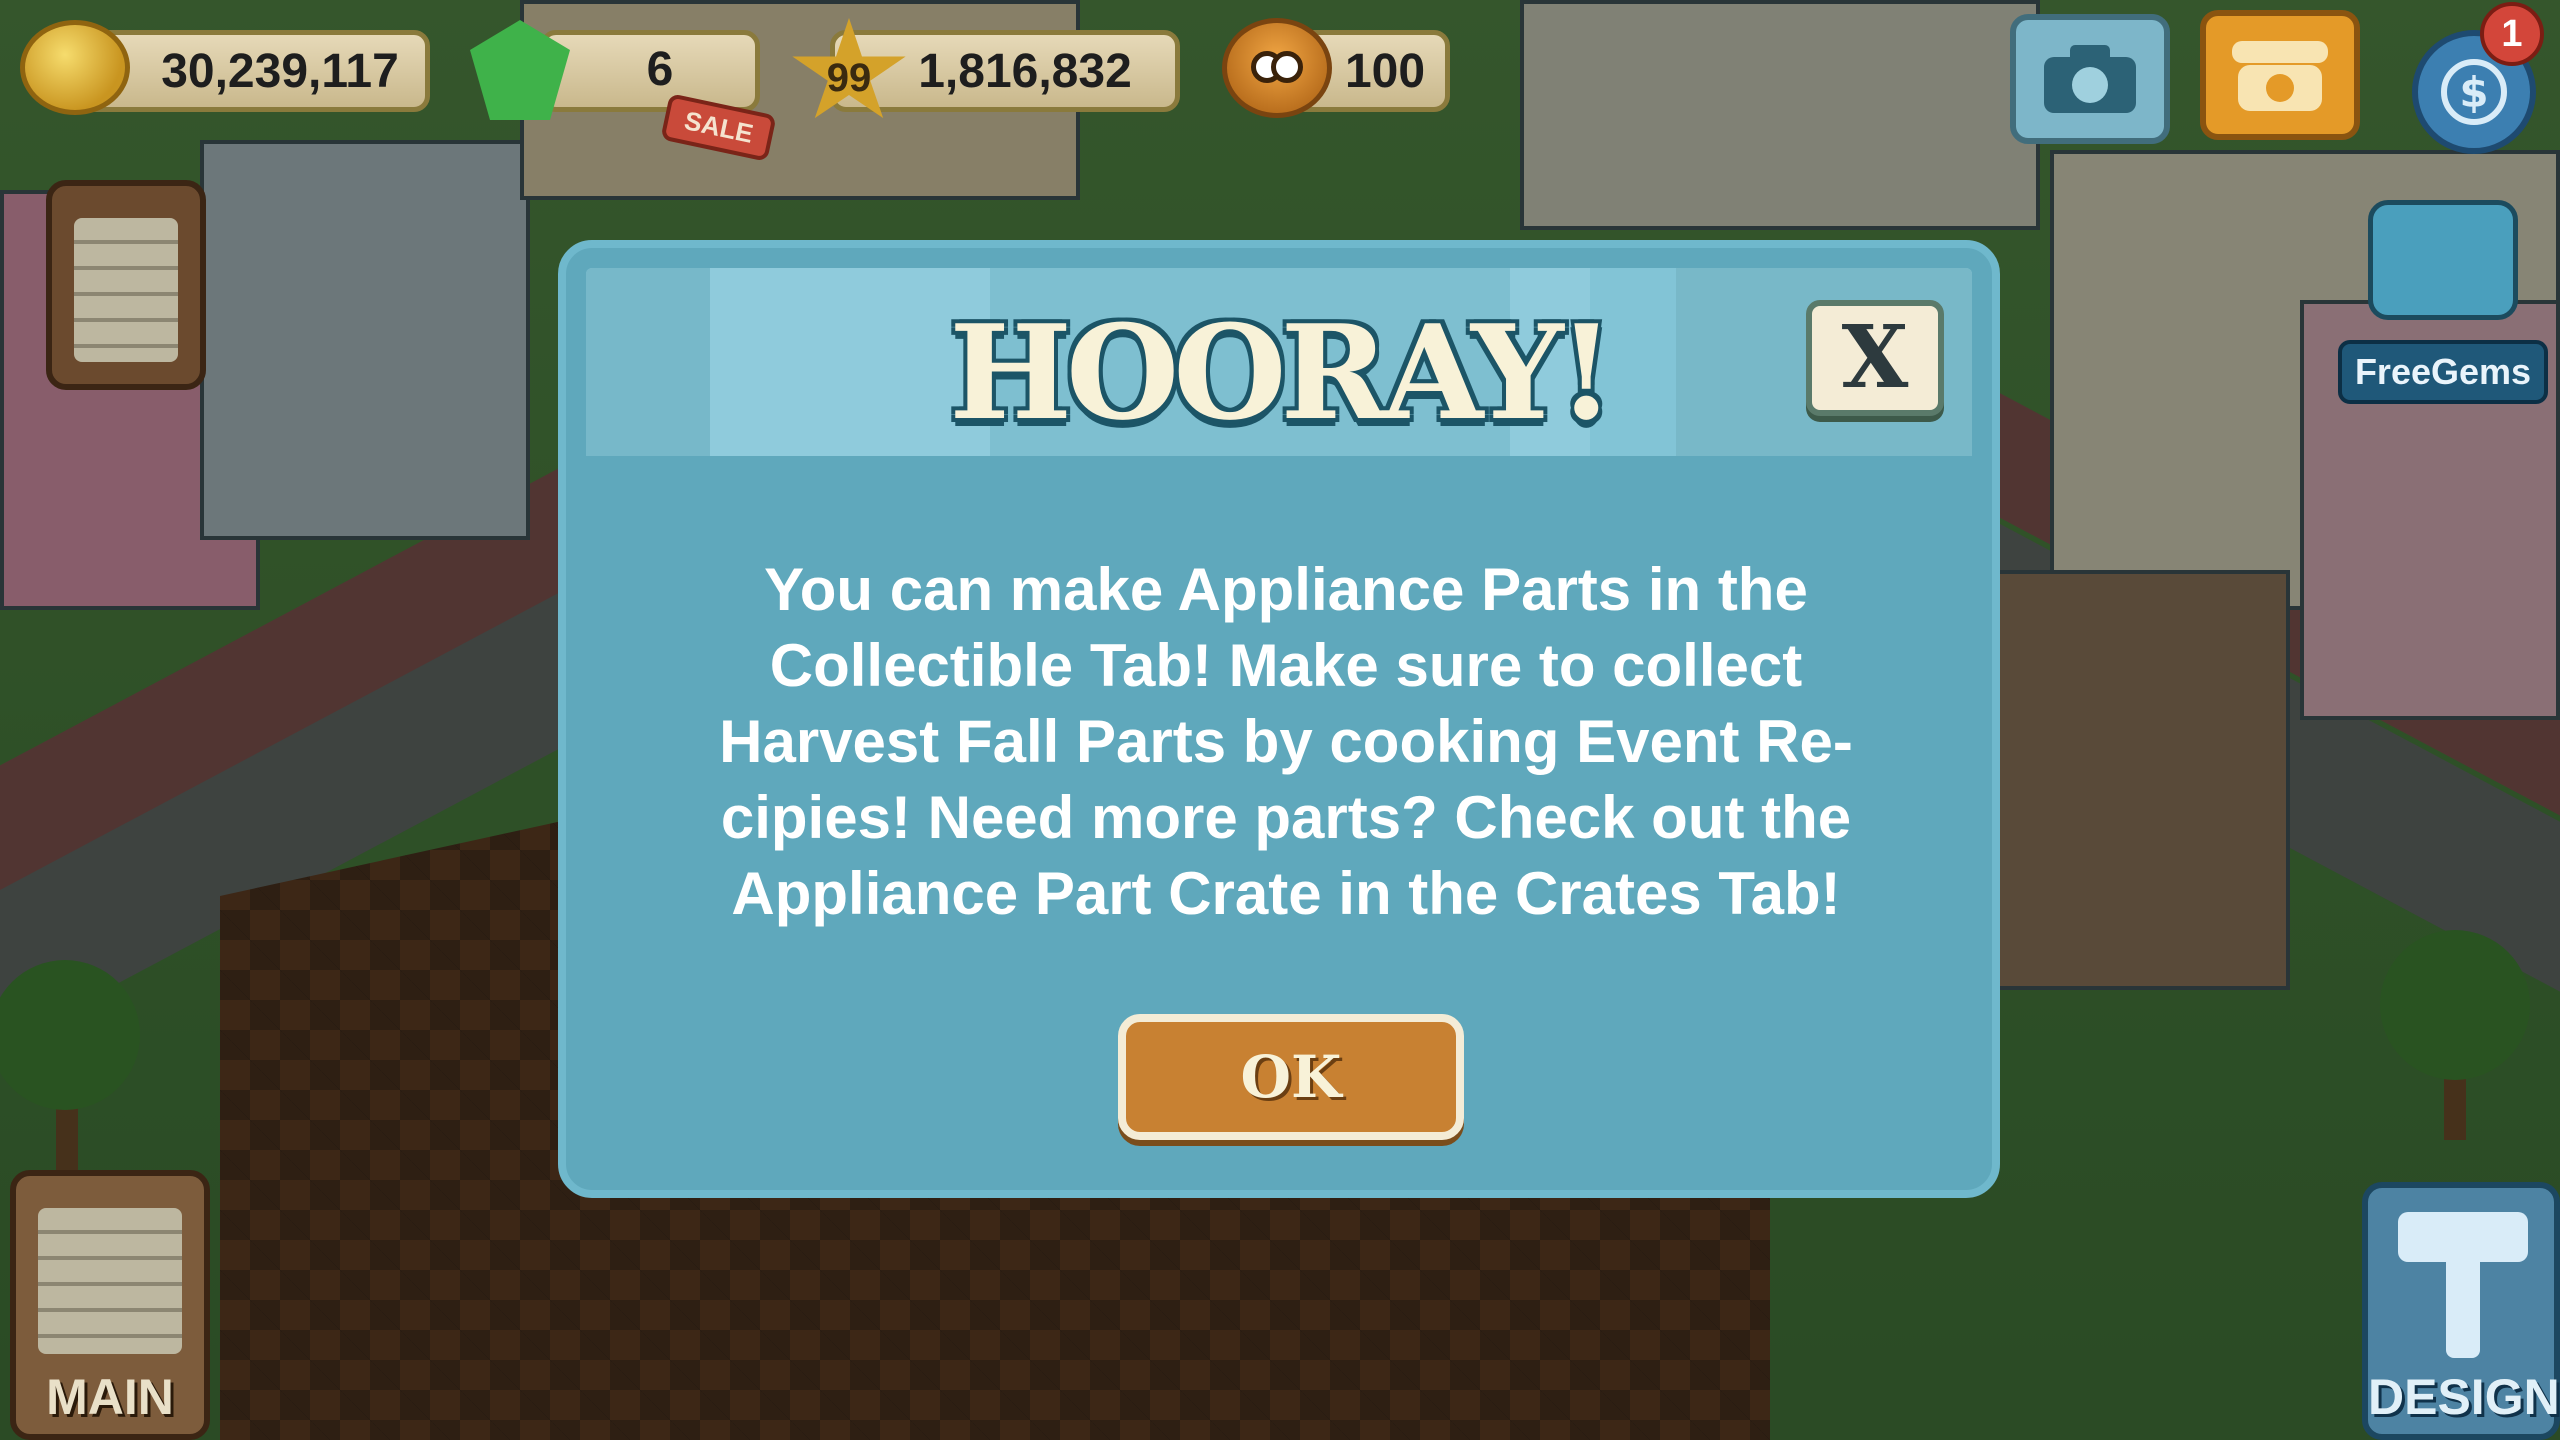  What do you see at coordinates (2512, 34) in the screenshot?
I see `notification-badge: 1` at bounding box center [2512, 34].